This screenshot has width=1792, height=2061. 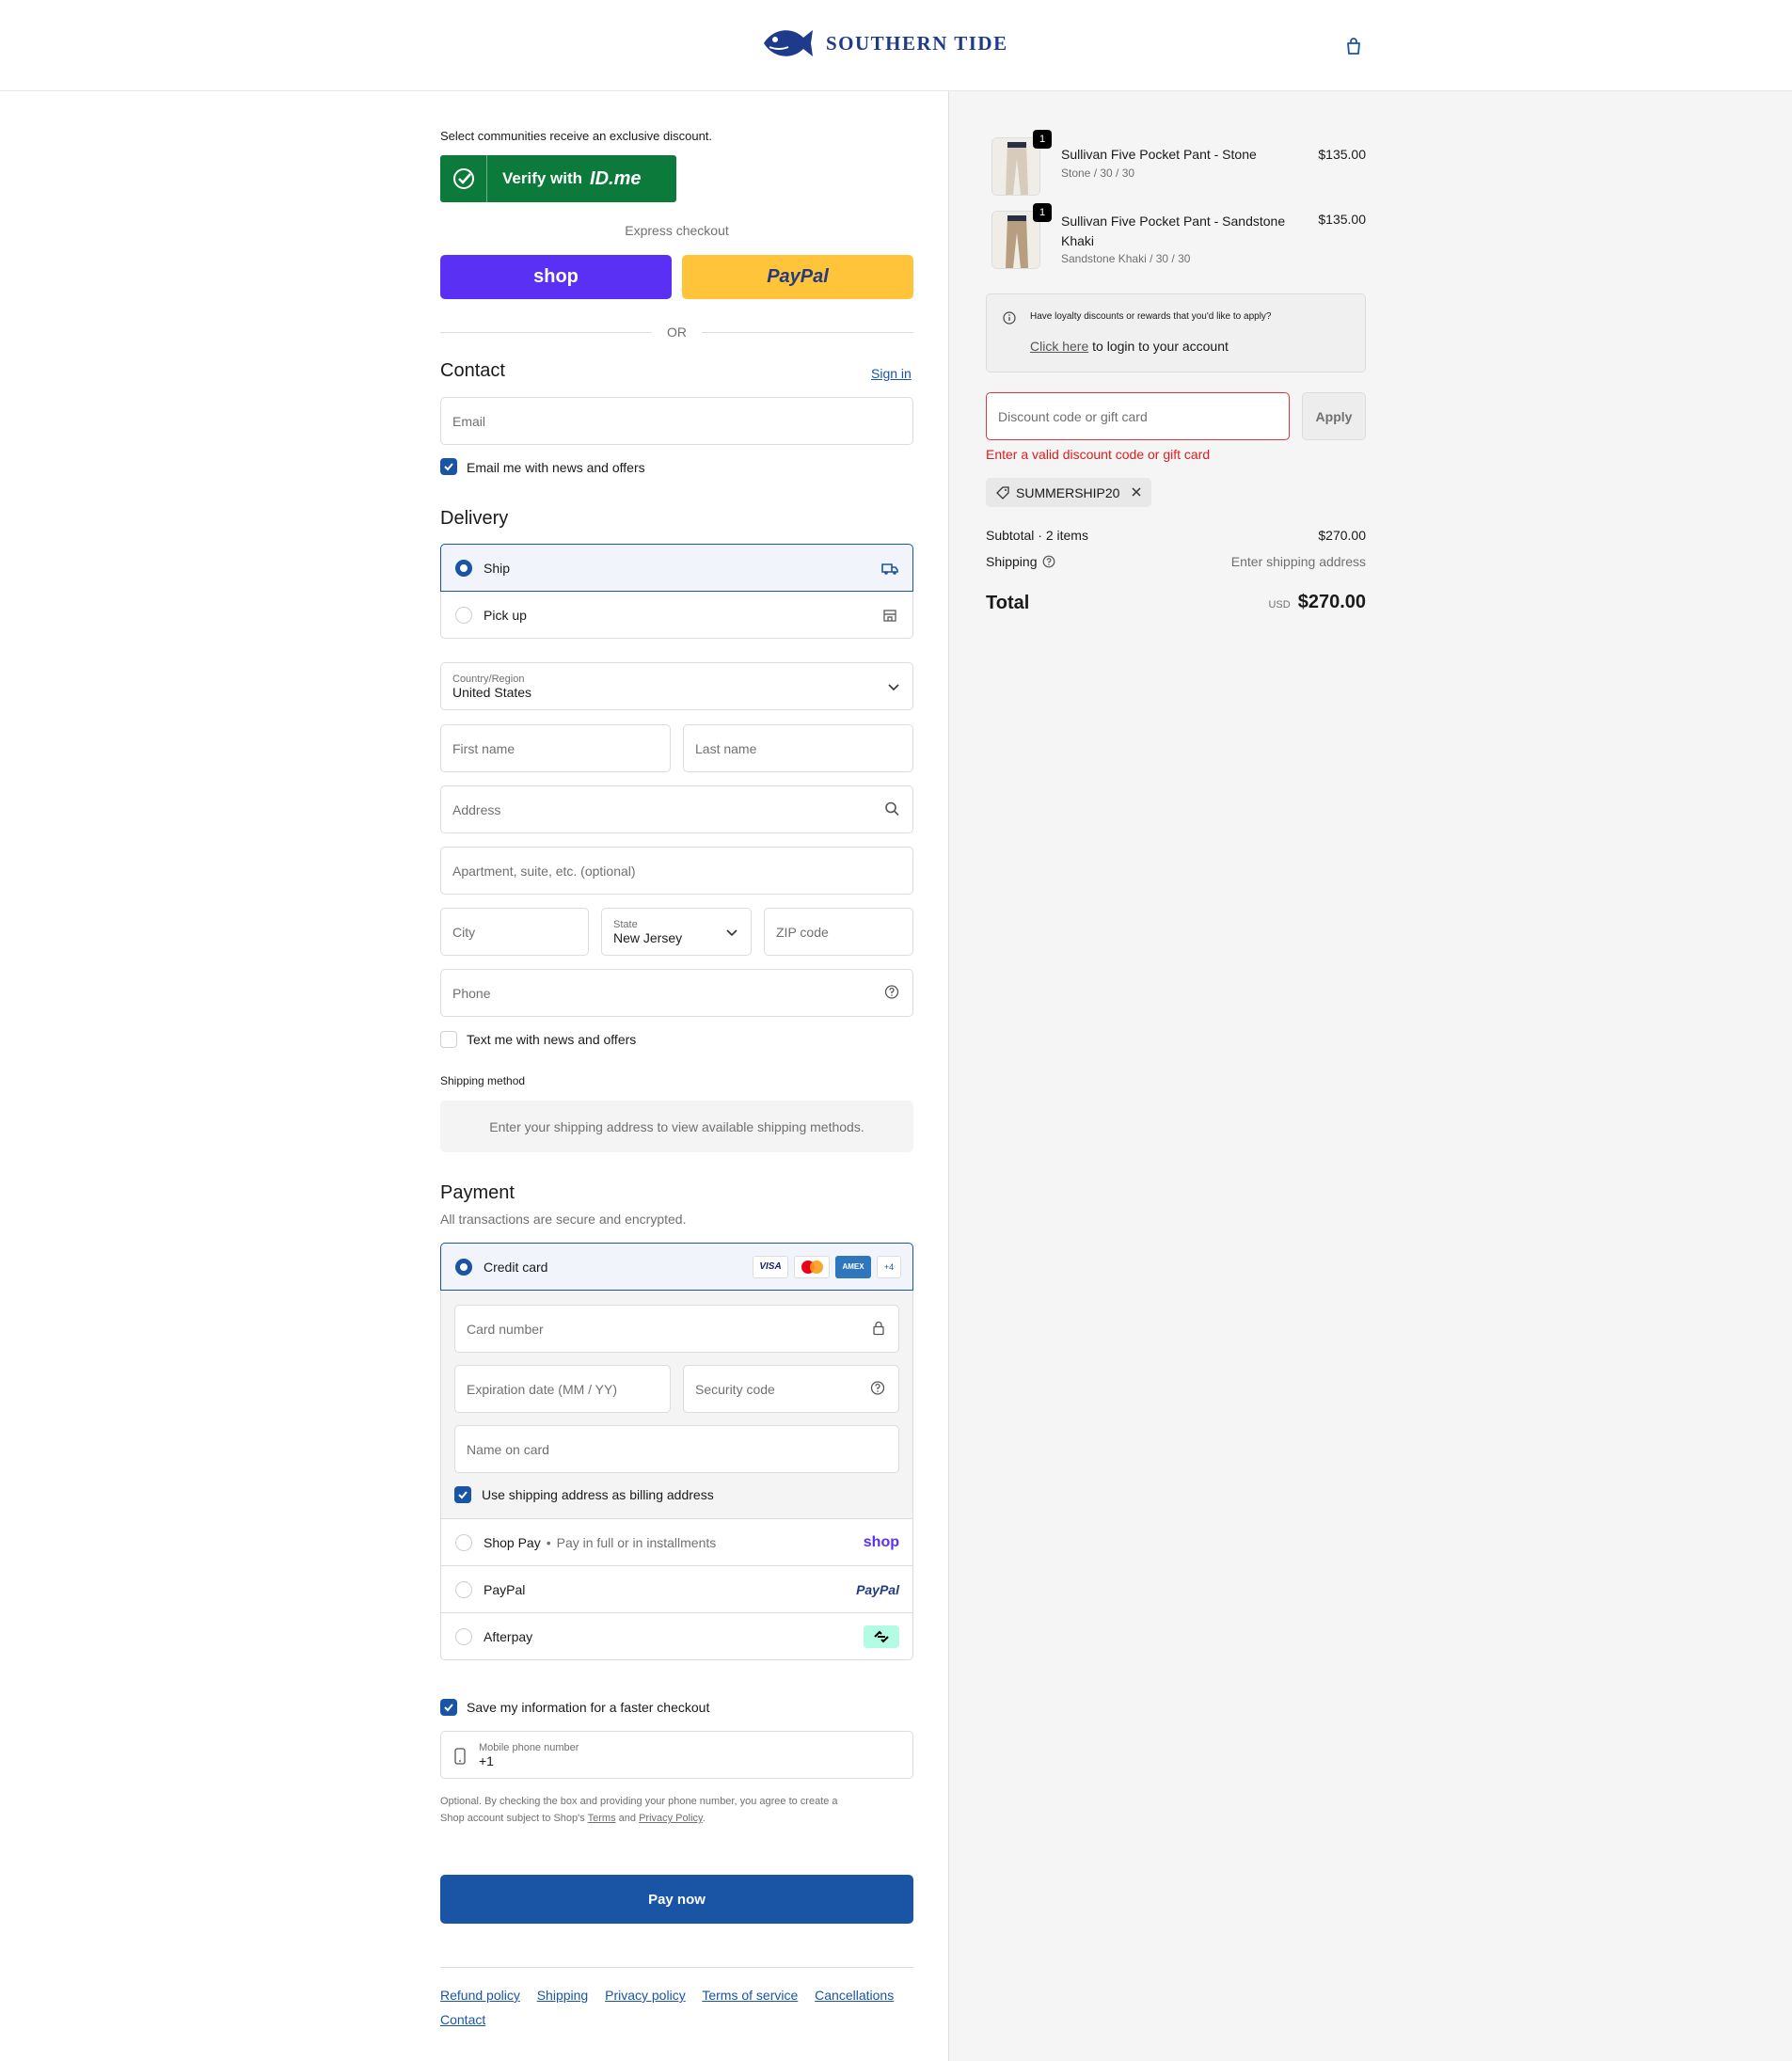 What do you see at coordinates (616, 178) in the screenshot?
I see `idme-logo: ID.me` at bounding box center [616, 178].